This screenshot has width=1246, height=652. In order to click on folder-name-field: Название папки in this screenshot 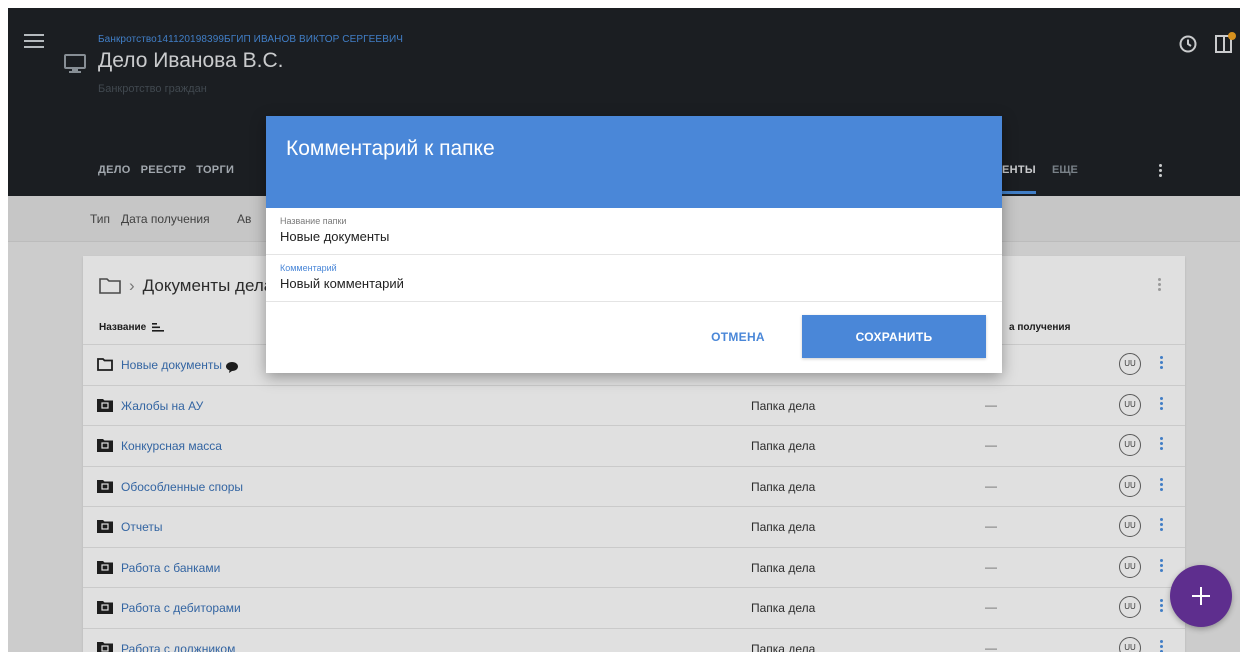, I will do `click(634, 231)`.